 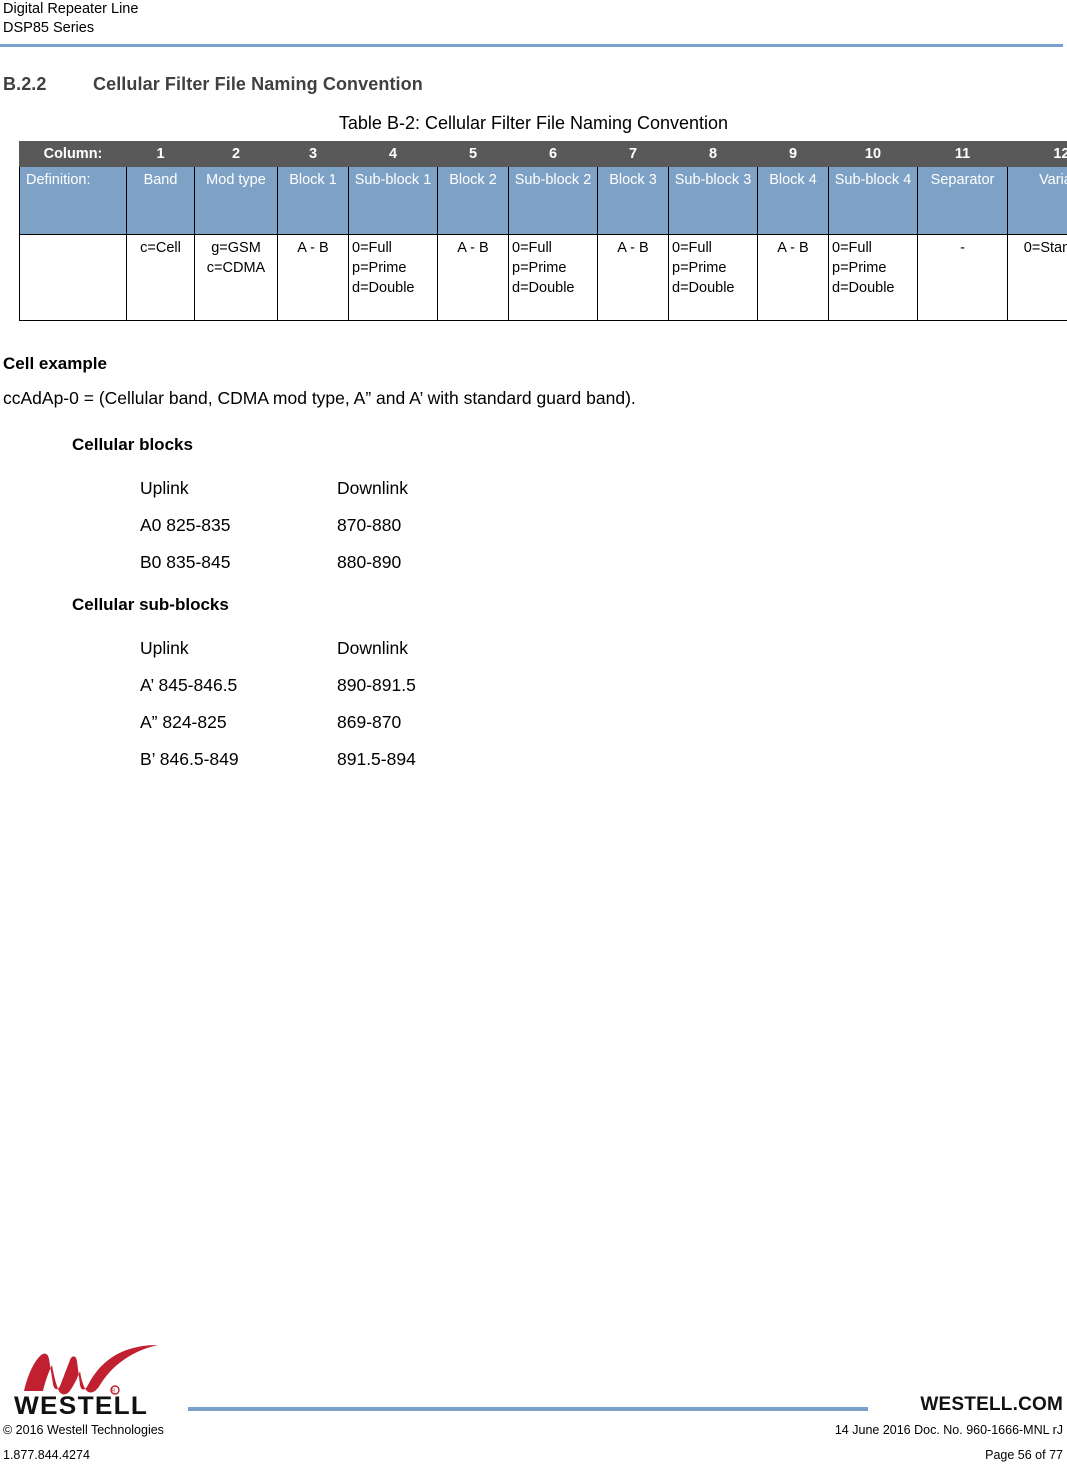 I want to click on table-row: B’ 846.5-849 891.5-894, so click(x=338, y=759).